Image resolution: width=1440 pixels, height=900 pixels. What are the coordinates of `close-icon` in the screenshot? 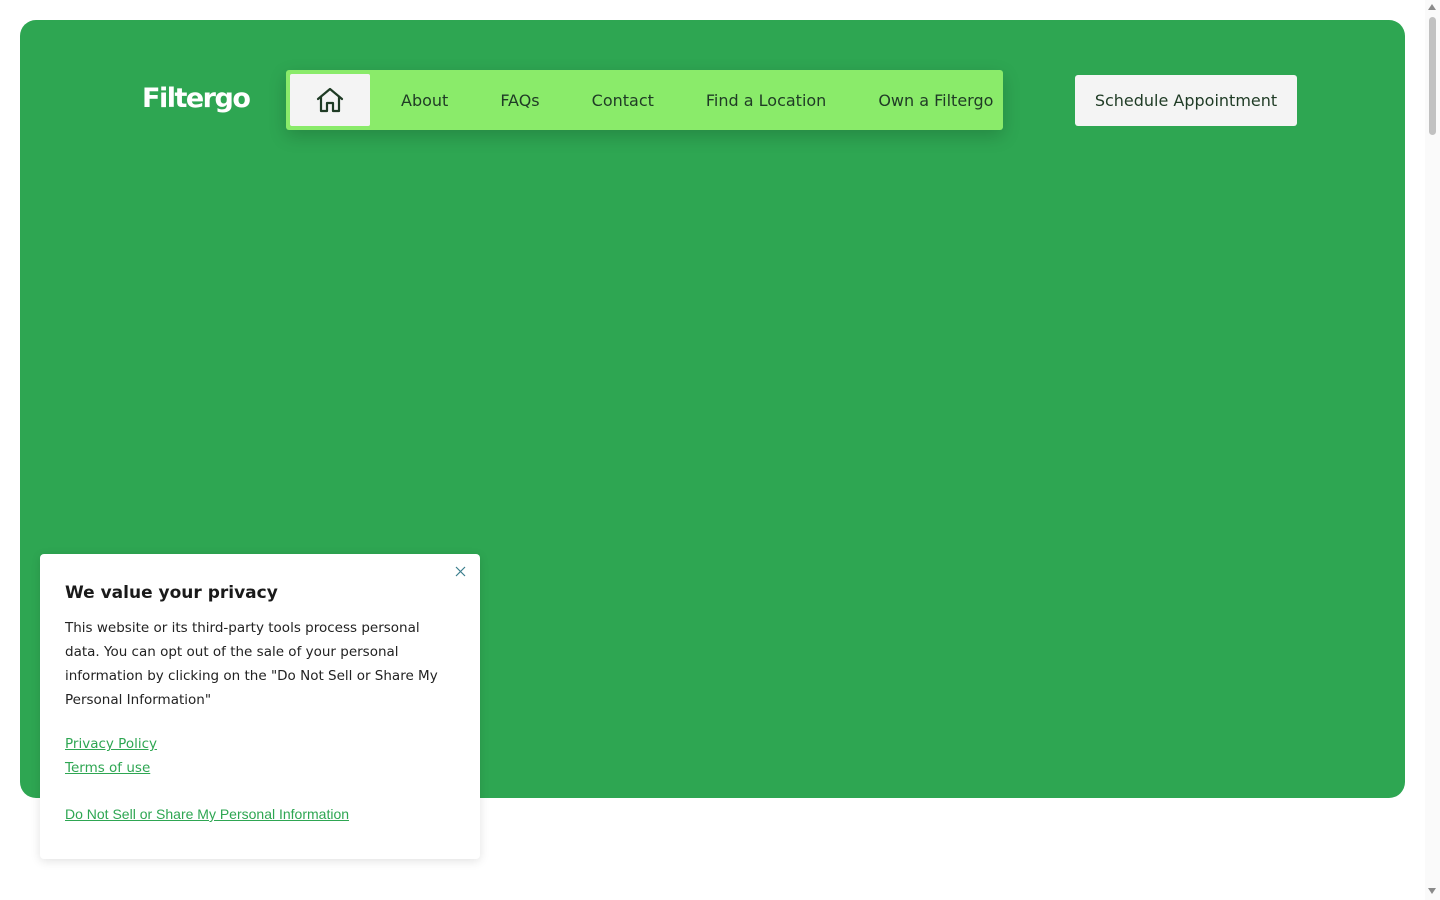 It's located at (460, 571).